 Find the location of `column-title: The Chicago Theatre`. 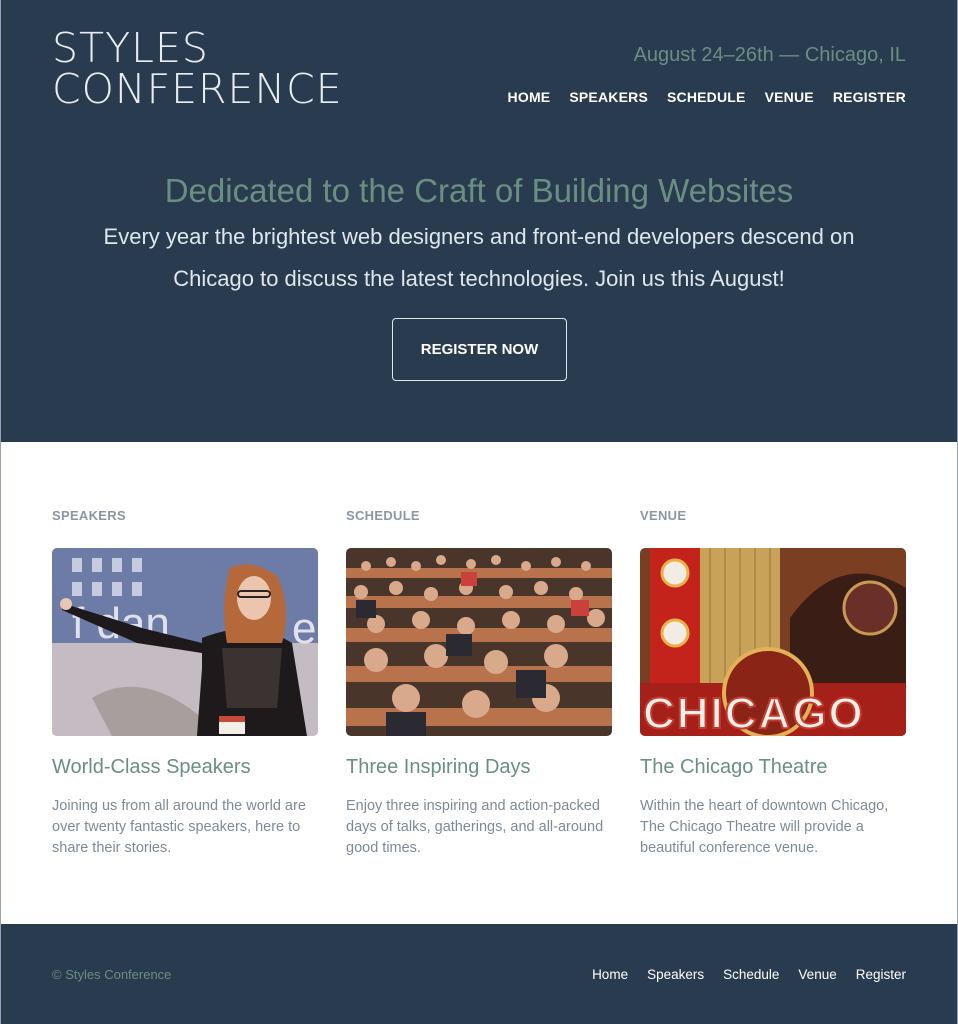

column-title: The Chicago Theatre is located at coordinates (773, 776).